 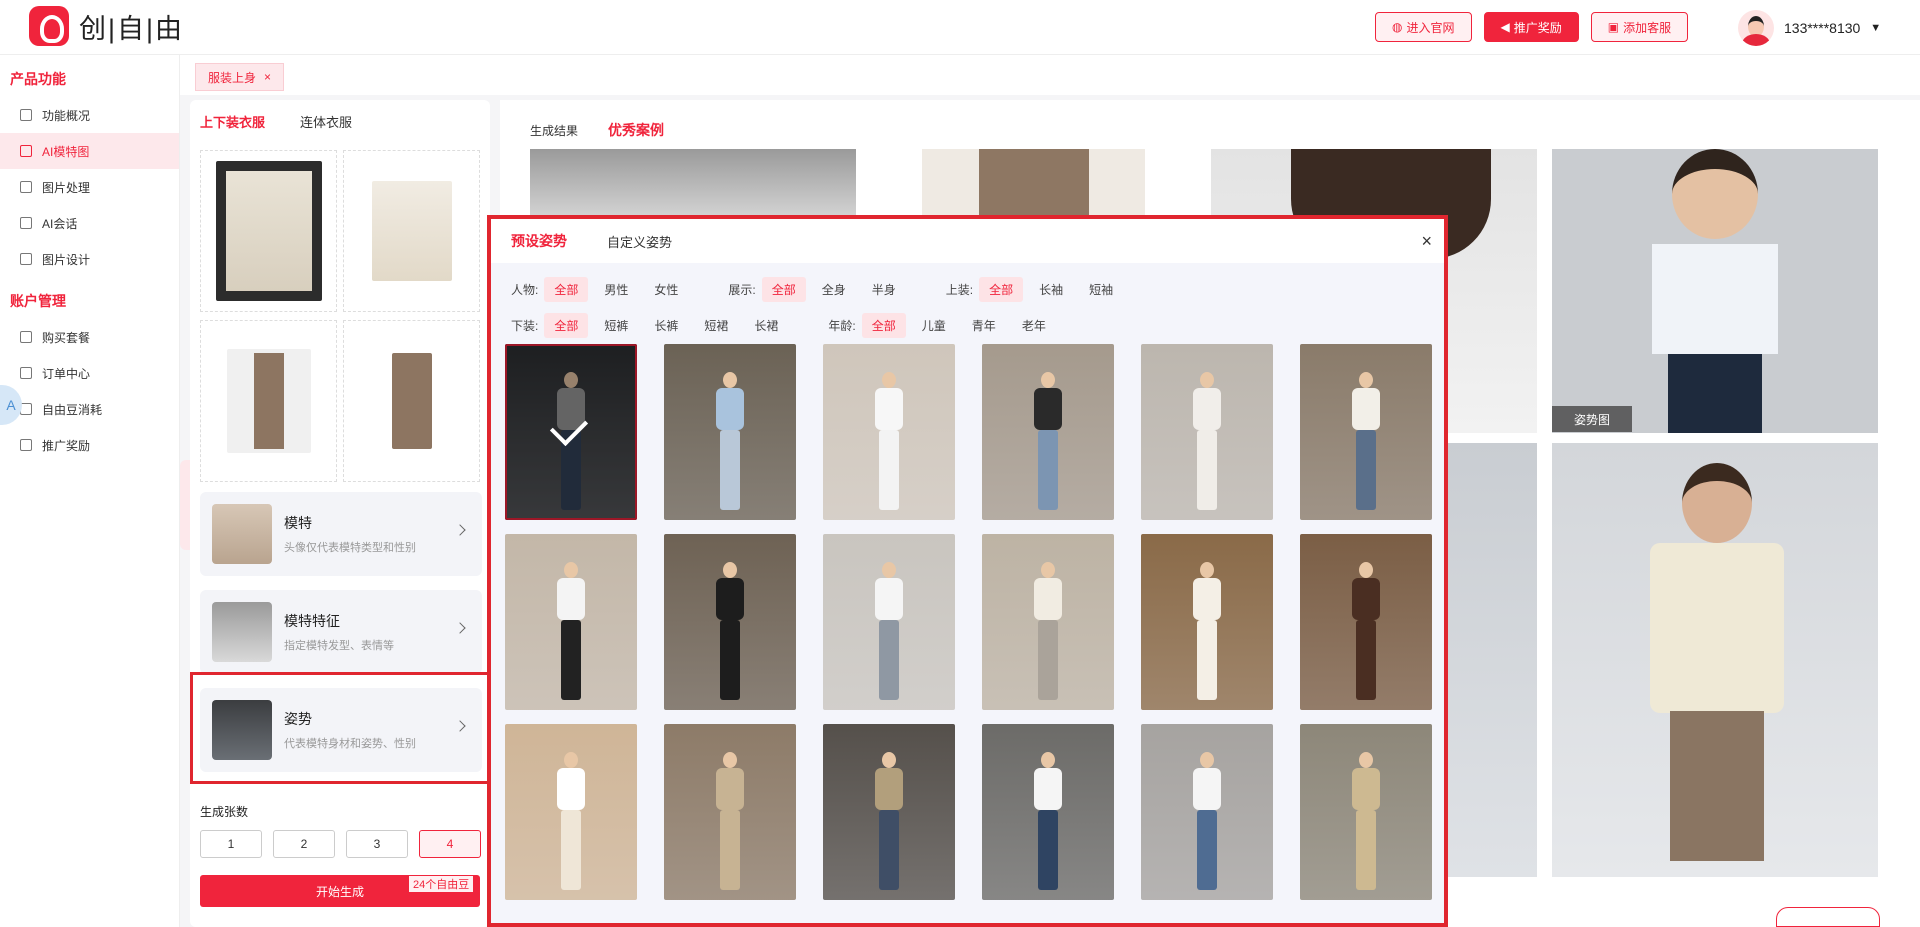 What do you see at coordinates (341, 632) in the screenshot?
I see `model-features-option: 模特特征 指定模特发型、表情等` at bounding box center [341, 632].